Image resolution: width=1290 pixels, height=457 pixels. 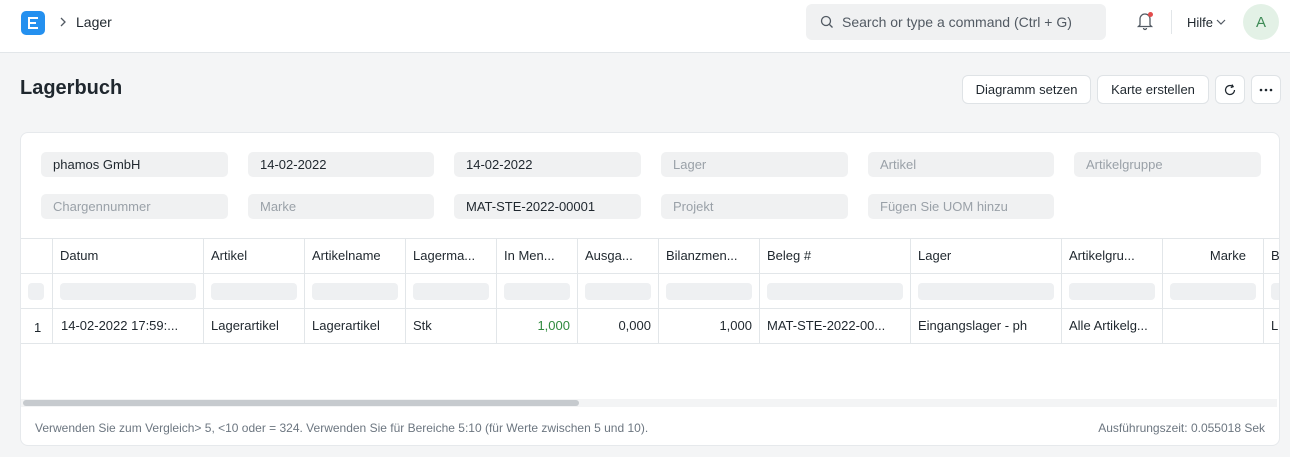 I want to click on app-logo, so click(x=33, y=23).